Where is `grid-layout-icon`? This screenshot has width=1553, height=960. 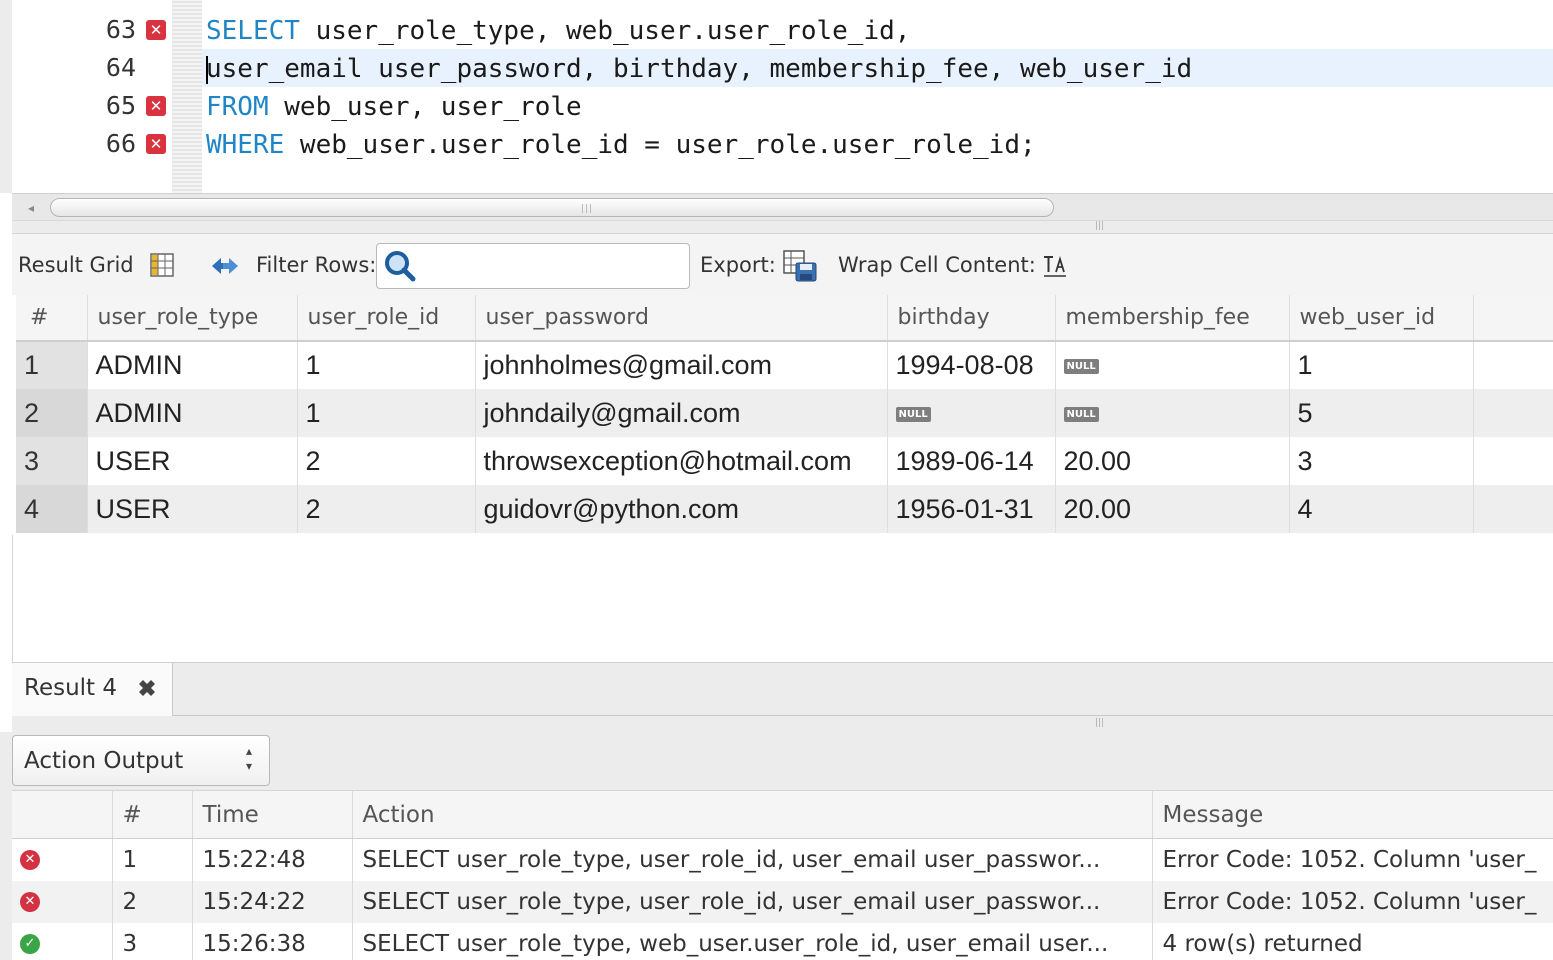 grid-layout-icon is located at coordinates (162, 265).